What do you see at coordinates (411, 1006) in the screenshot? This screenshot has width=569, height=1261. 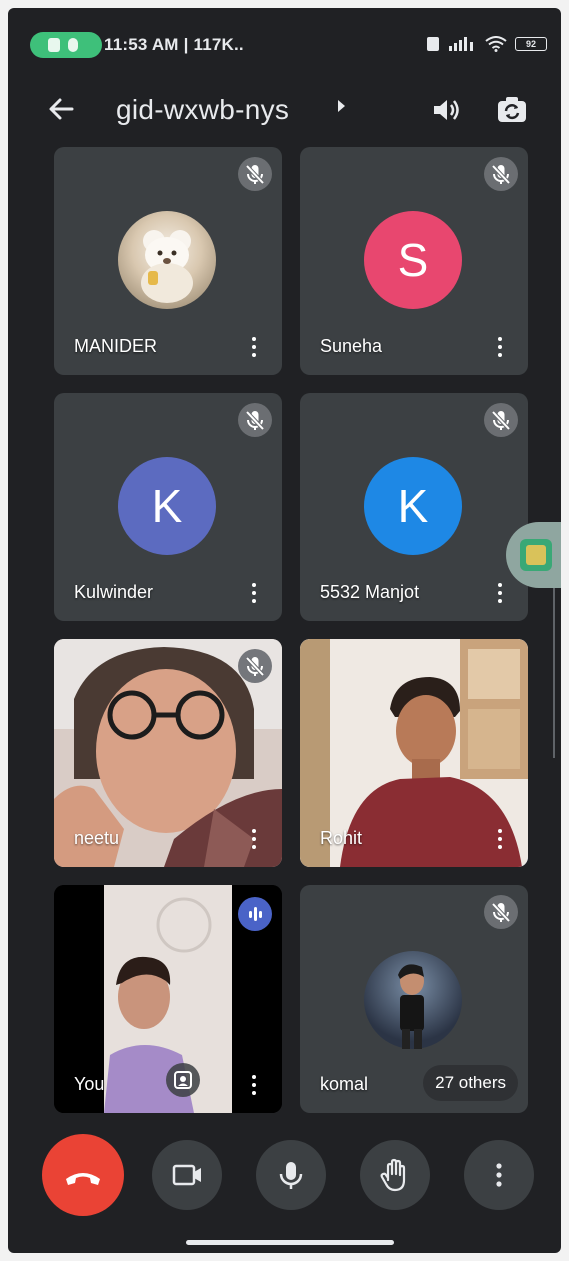 I see `avatar-photo` at bounding box center [411, 1006].